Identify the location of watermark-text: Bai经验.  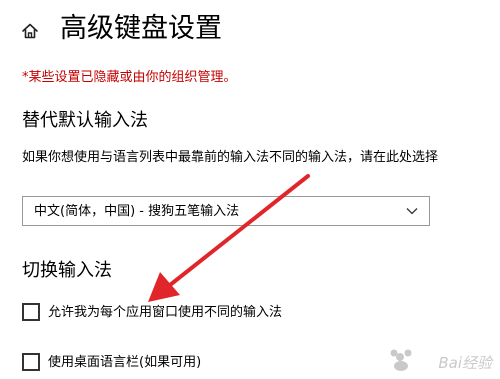
(465, 363).